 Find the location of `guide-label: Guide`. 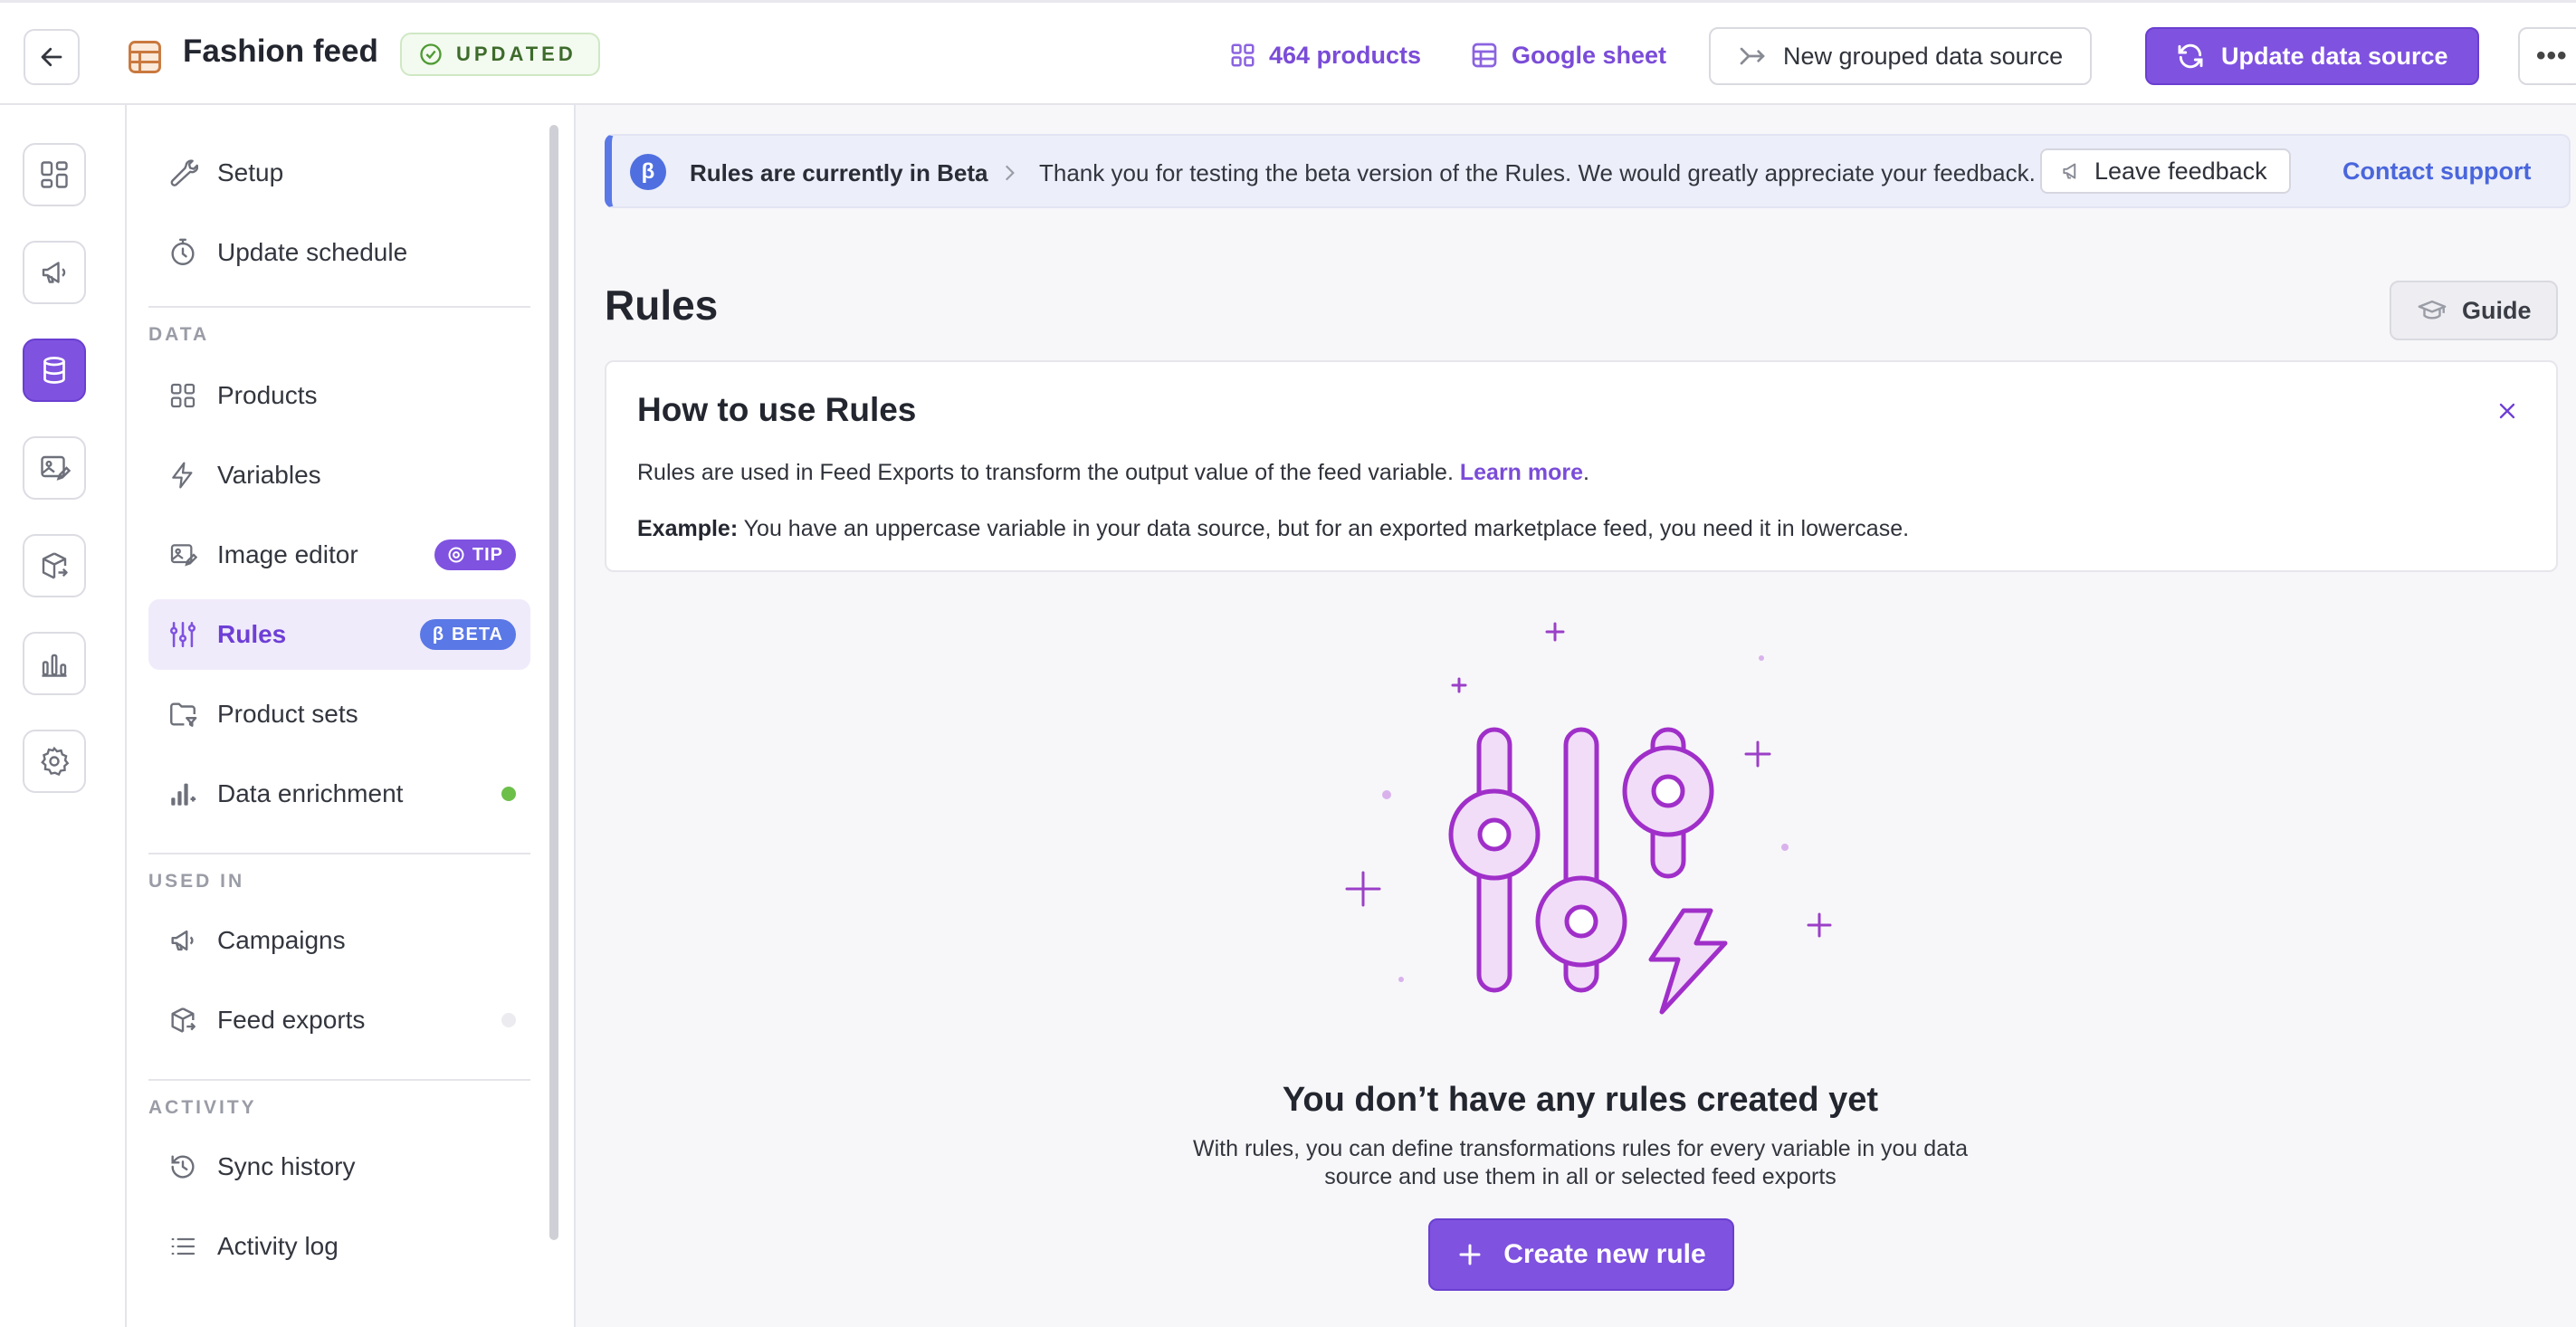

guide-label: Guide is located at coordinates (2497, 310).